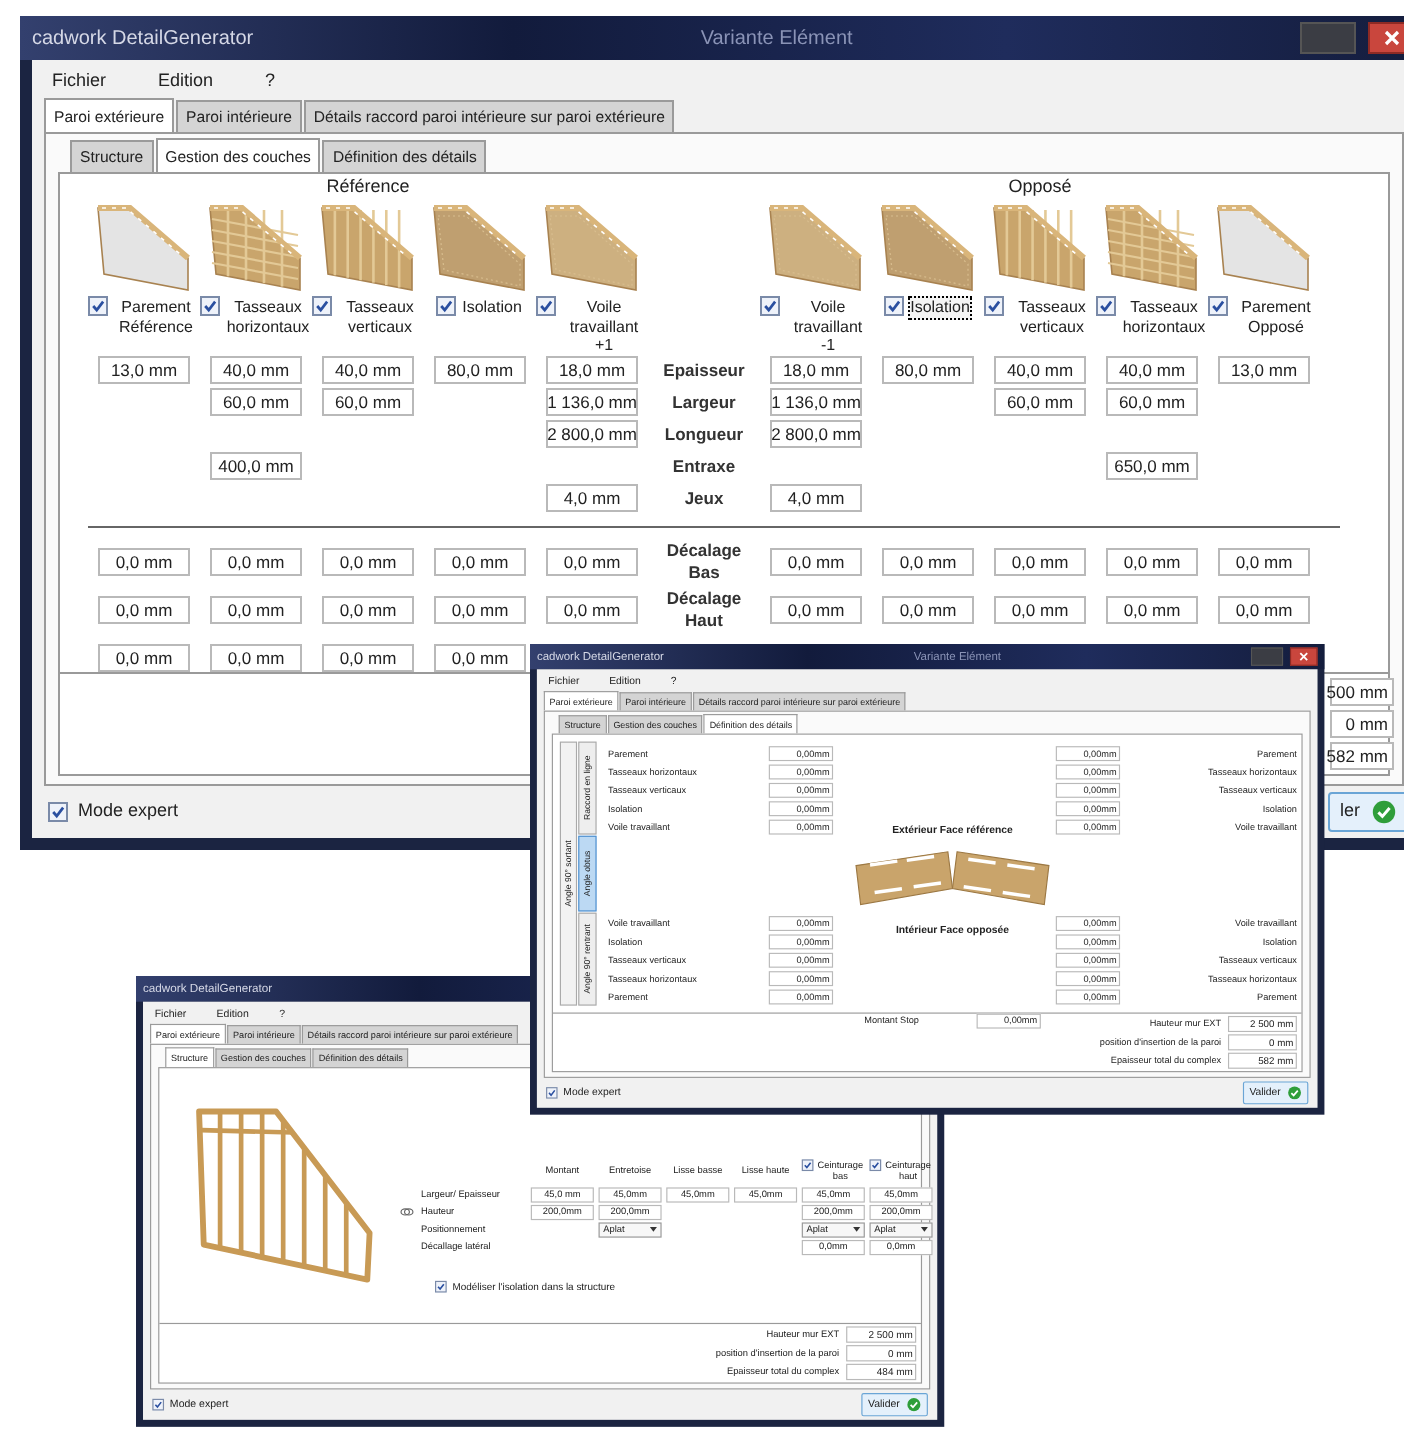  I want to click on row-label: Jeux, so click(704, 498).